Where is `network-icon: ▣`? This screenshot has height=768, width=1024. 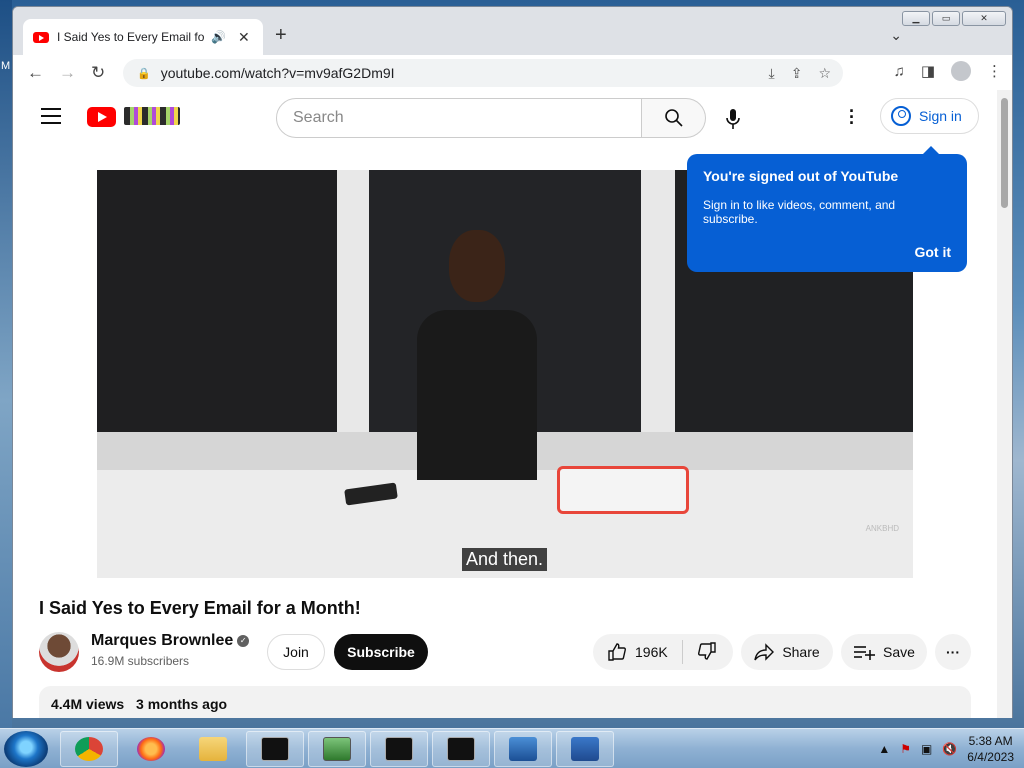 network-icon: ▣ is located at coordinates (926, 749).